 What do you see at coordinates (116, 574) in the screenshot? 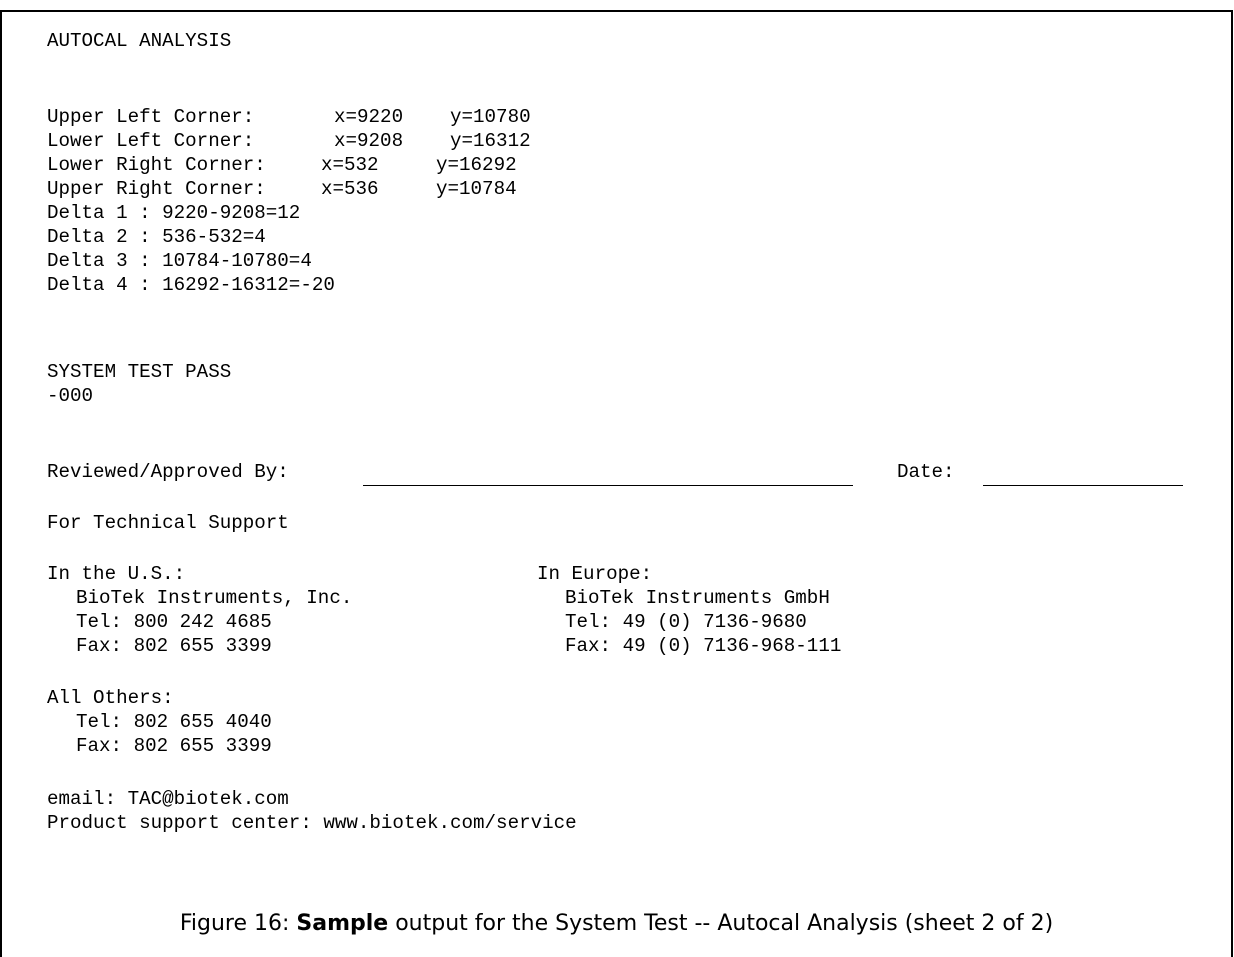
I see `us-label: In the U.S.:` at bounding box center [116, 574].